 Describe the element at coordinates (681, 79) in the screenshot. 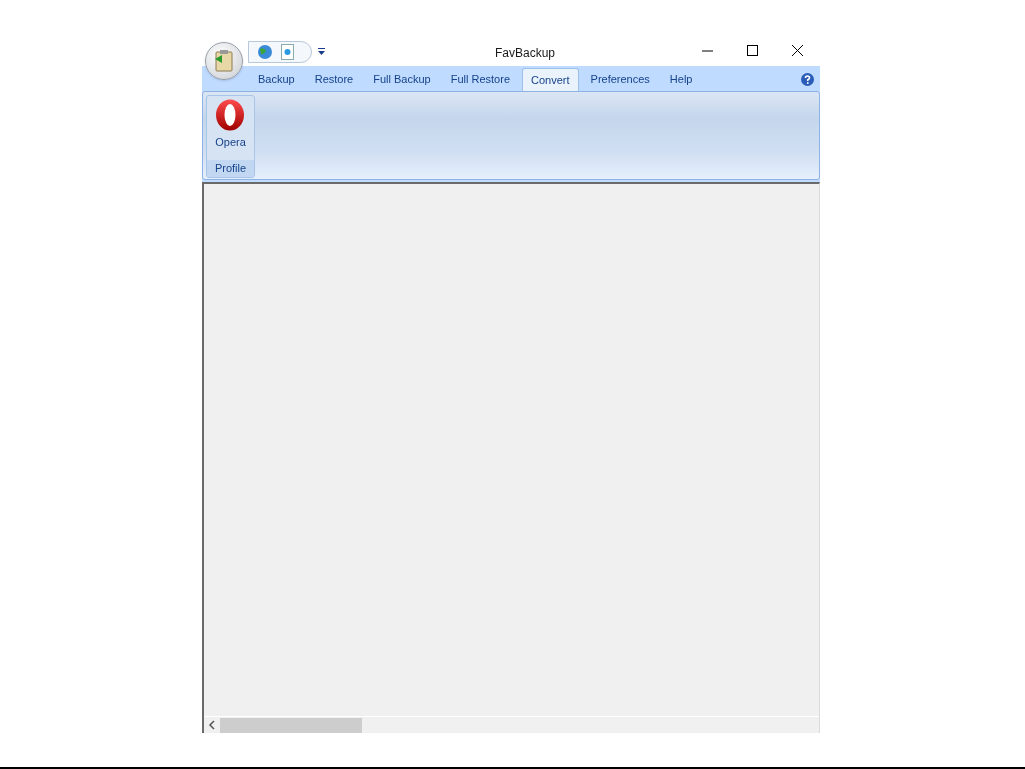

I see `ribbon-tab: Help` at that location.